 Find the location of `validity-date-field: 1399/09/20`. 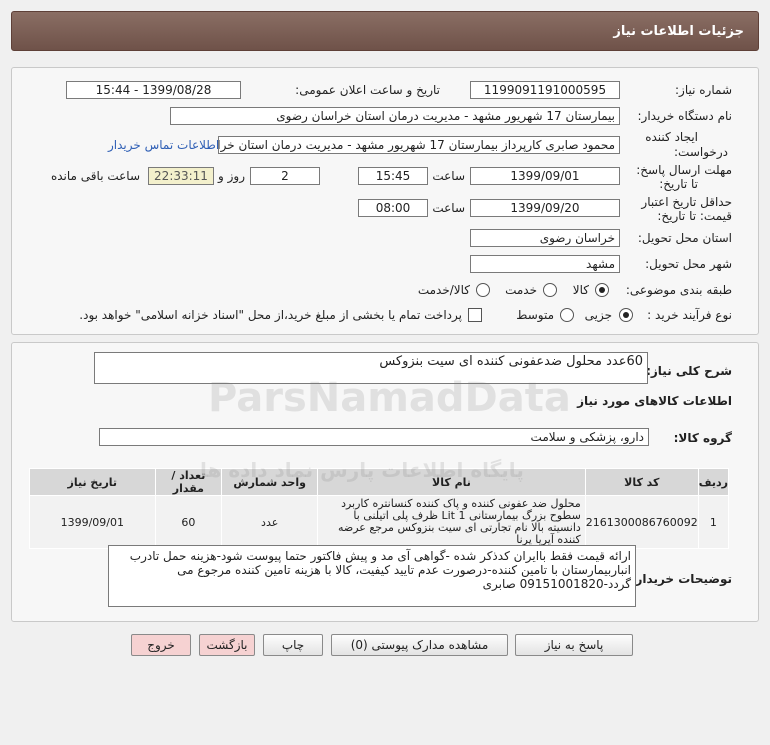

validity-date-field: 1399/09/20 is located at coordinates (545, 208).